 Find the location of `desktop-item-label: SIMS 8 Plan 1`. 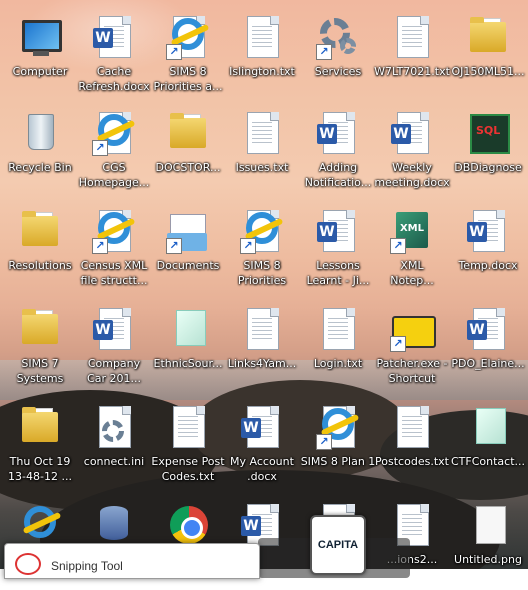

desktop-item-label: SIMS 8 Plan 1 is located at coordinates (338, 461).